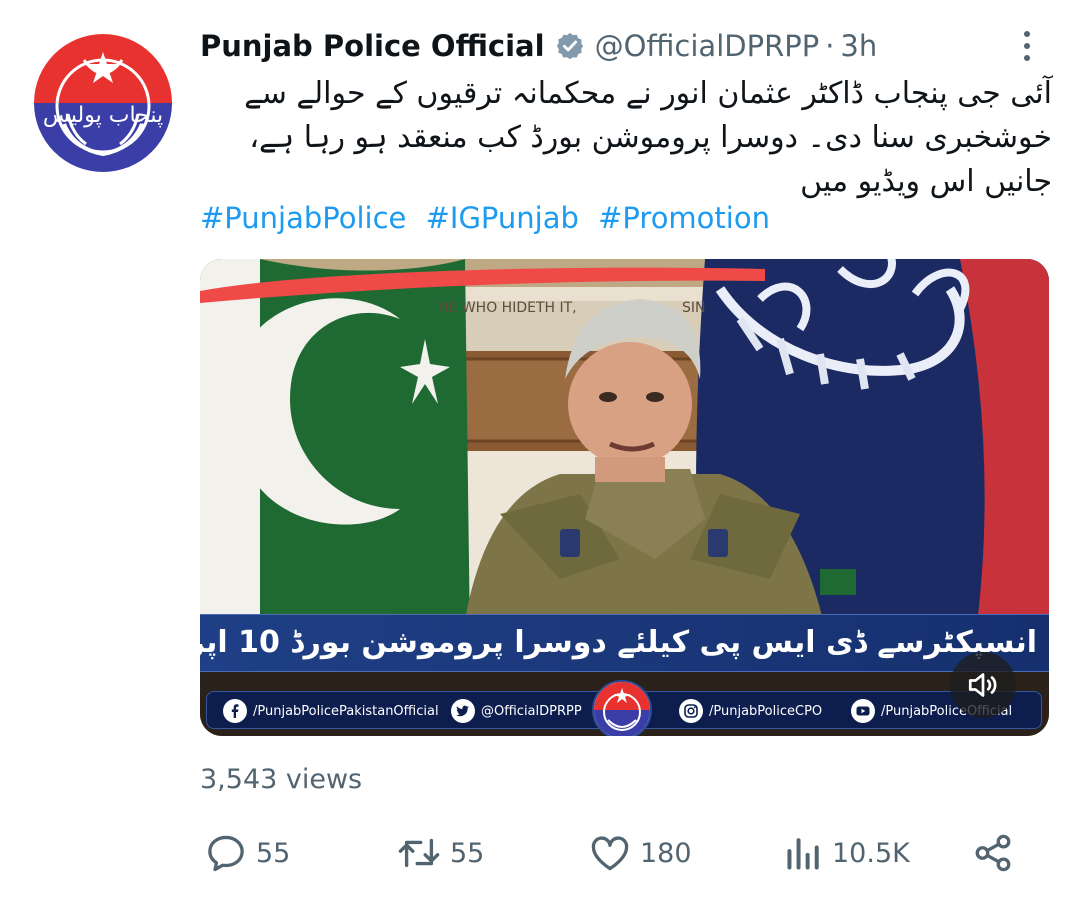  Describe the element at coordinates (103, 115) in the screenshot. I see `svg-text: پنجاب پولیس` at that location.